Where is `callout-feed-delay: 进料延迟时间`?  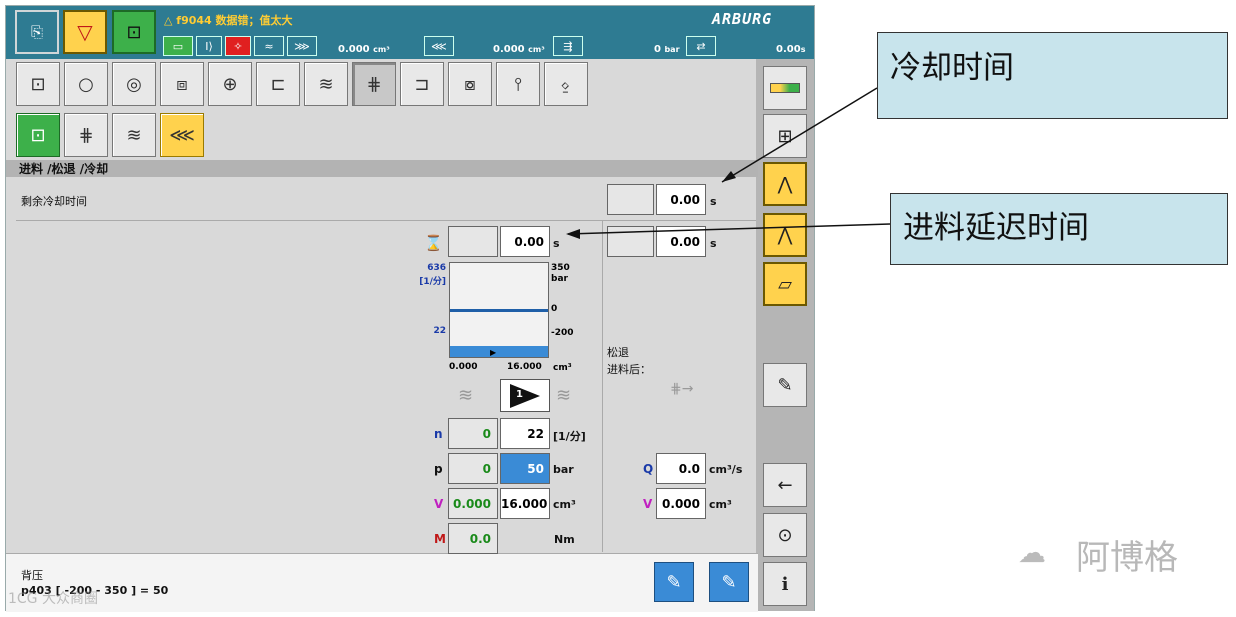
callout-feed-delay: 进料延迟时间 is located at coordinates (1059, 229).